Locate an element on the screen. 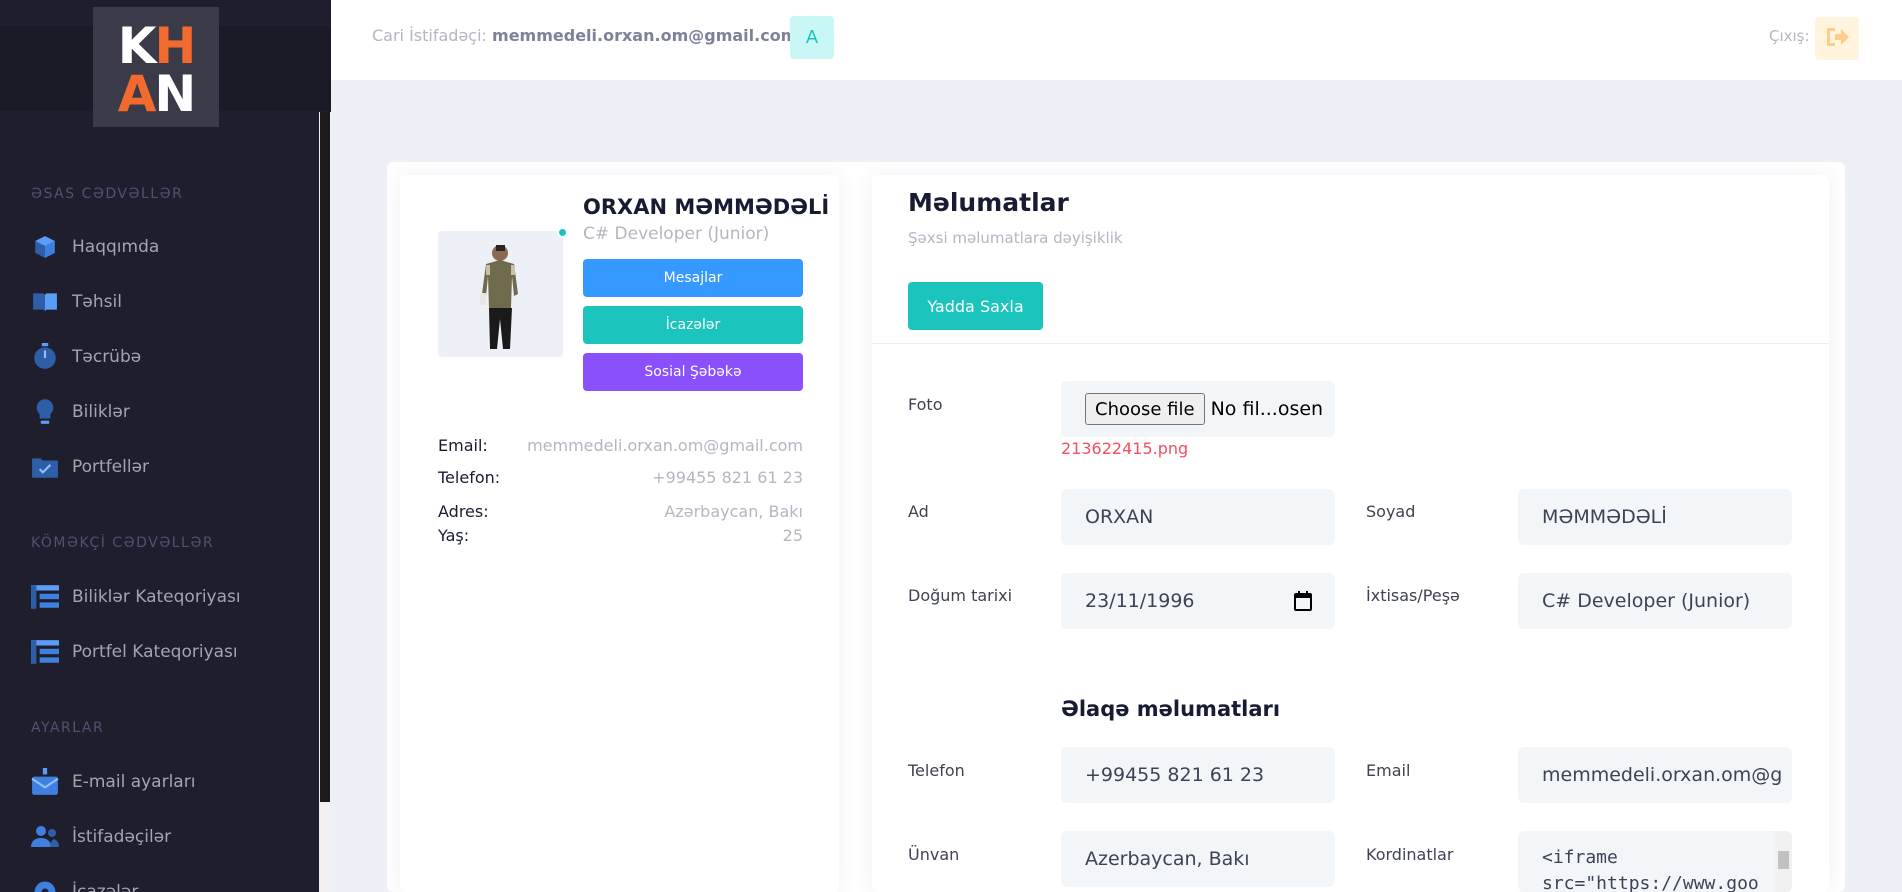  sidebar-item-label: Təhsil is located at coordinates (97, 302).